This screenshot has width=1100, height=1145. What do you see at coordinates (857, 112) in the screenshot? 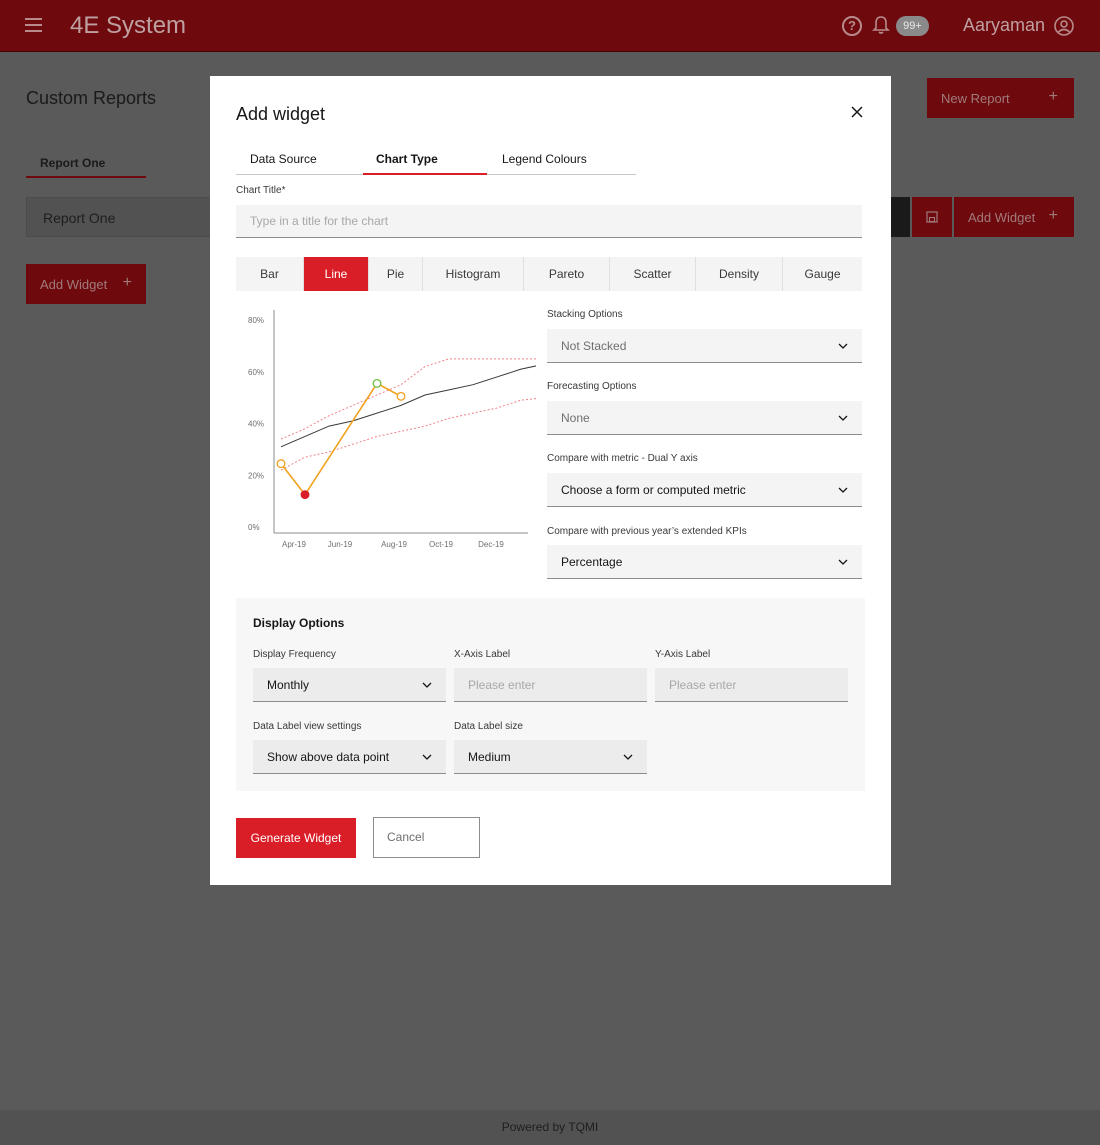
I see `close-icon` at bounding box center [857, 112].